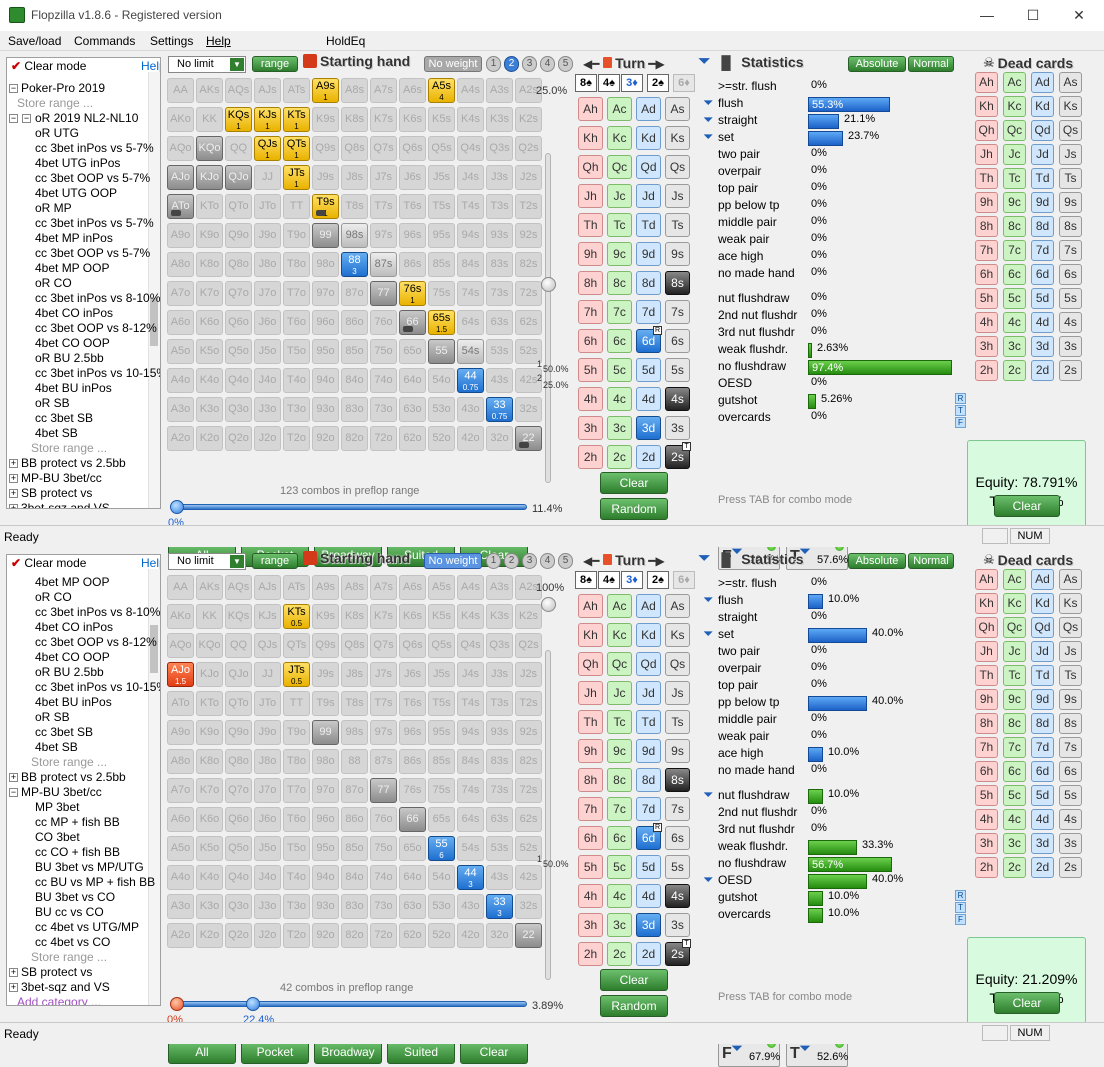  I want to click on hand-cell-93o: 93o, so click(325, 409).